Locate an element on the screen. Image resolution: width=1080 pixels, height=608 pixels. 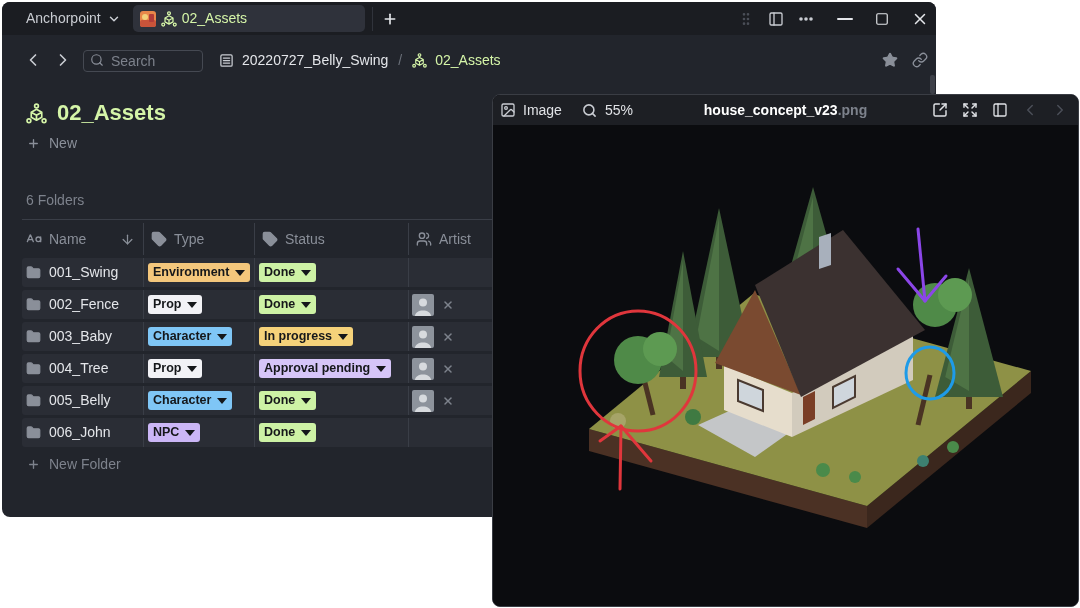
image-icon is located at coordinates (508, 110).